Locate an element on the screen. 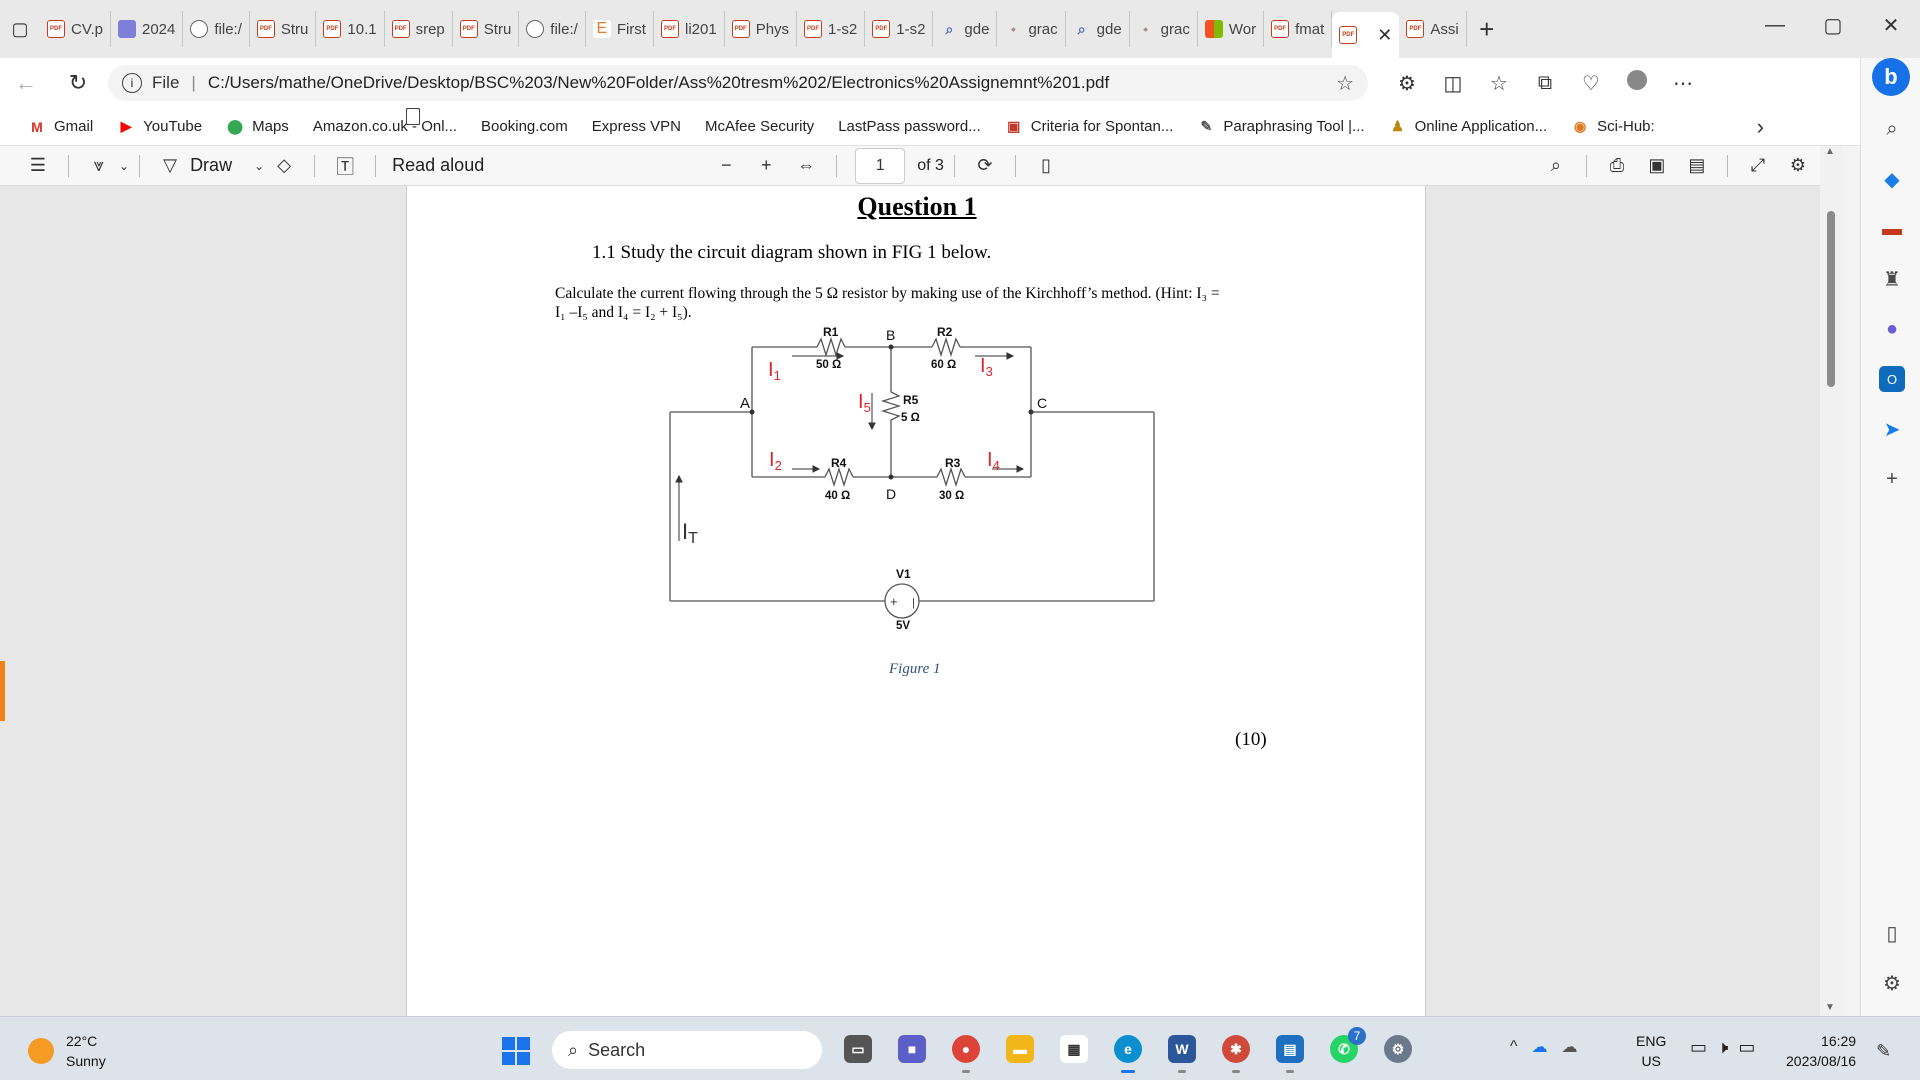  collections-icon: ⧉ is located at coordinates (1545, 83).